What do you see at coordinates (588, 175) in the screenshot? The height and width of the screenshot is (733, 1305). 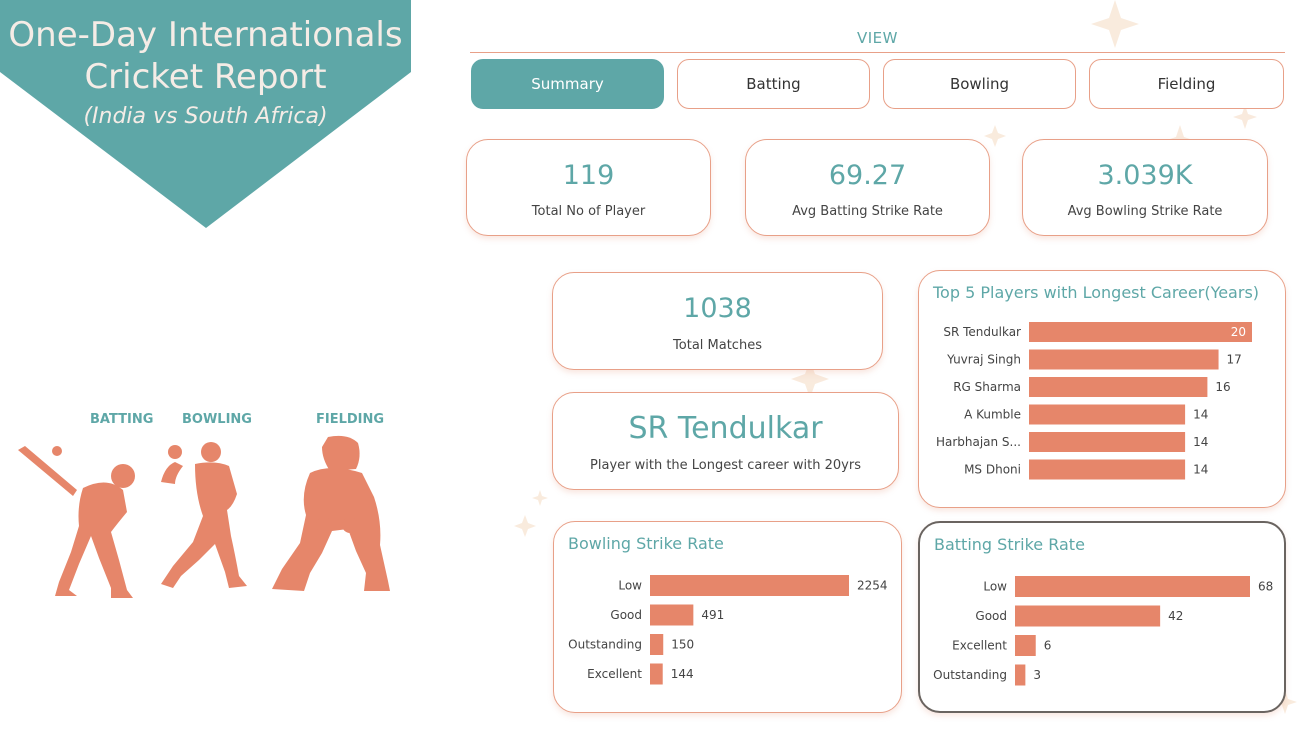 I see `kpi-value: 119` at bounding box center [588, 175].